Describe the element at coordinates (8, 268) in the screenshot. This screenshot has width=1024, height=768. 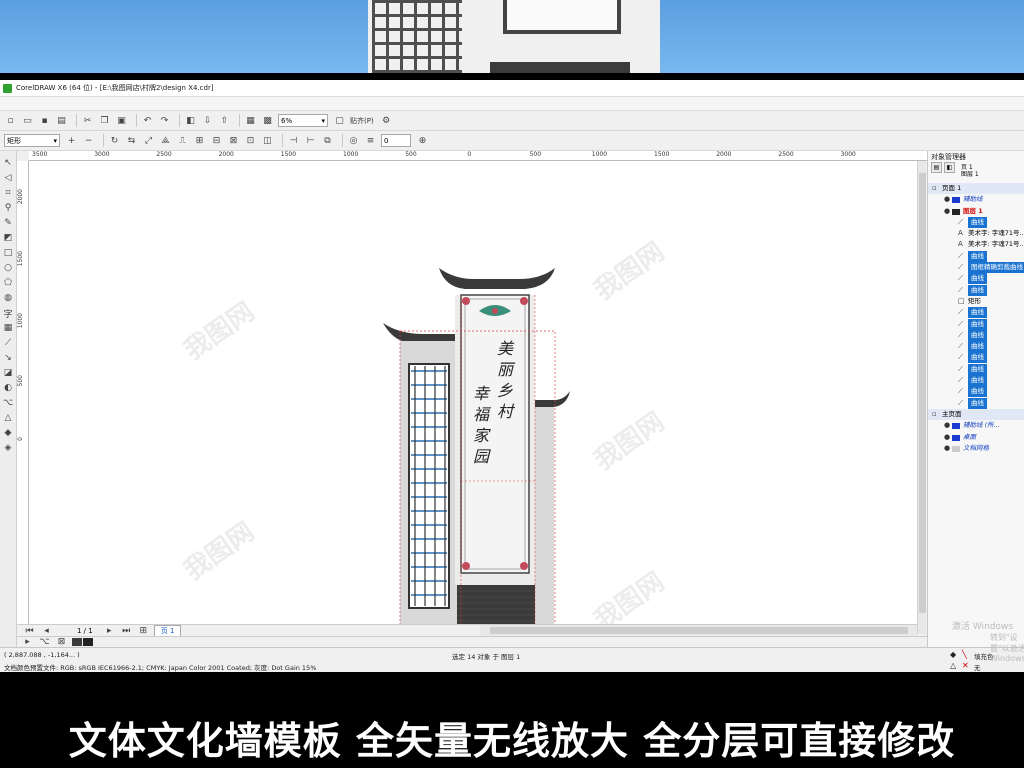
I see `ellipse-tool-icon: ○` at that location.